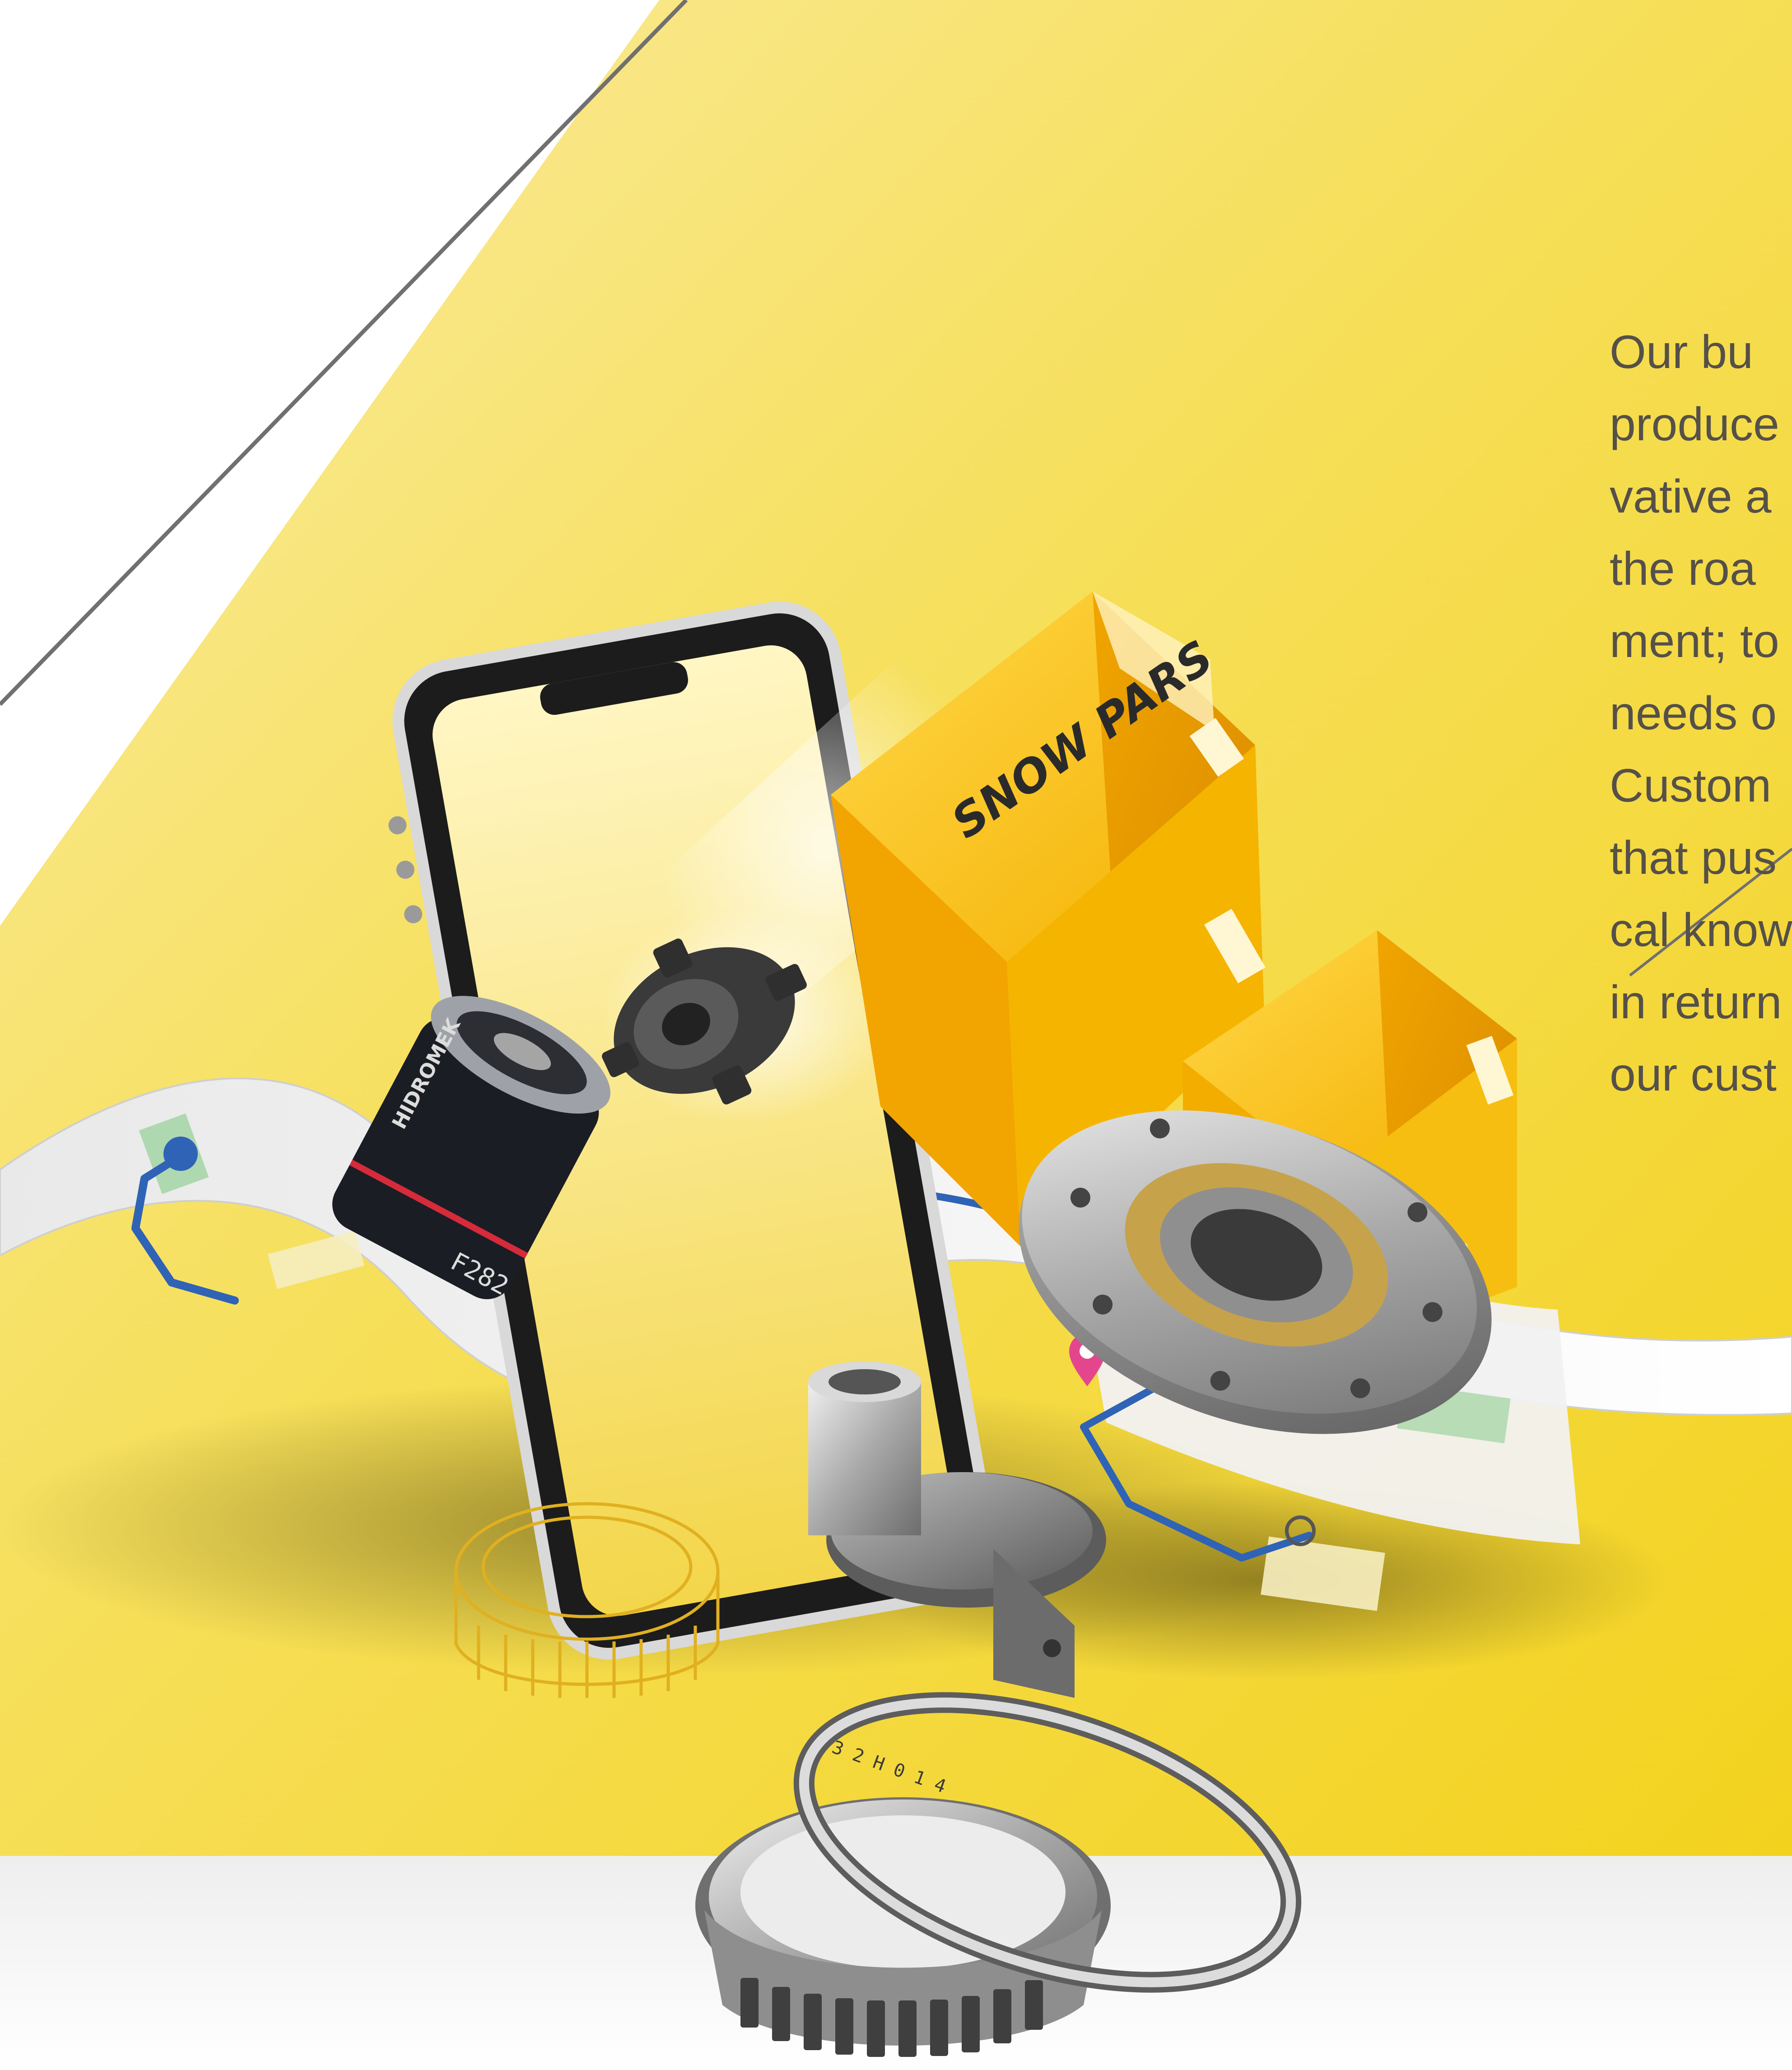 The image size is (1792, 2070). What do you see at coordinates (1694, 424) in the screenshot?
I see `body-text-line: produce` at bounding box center [1694, 424].